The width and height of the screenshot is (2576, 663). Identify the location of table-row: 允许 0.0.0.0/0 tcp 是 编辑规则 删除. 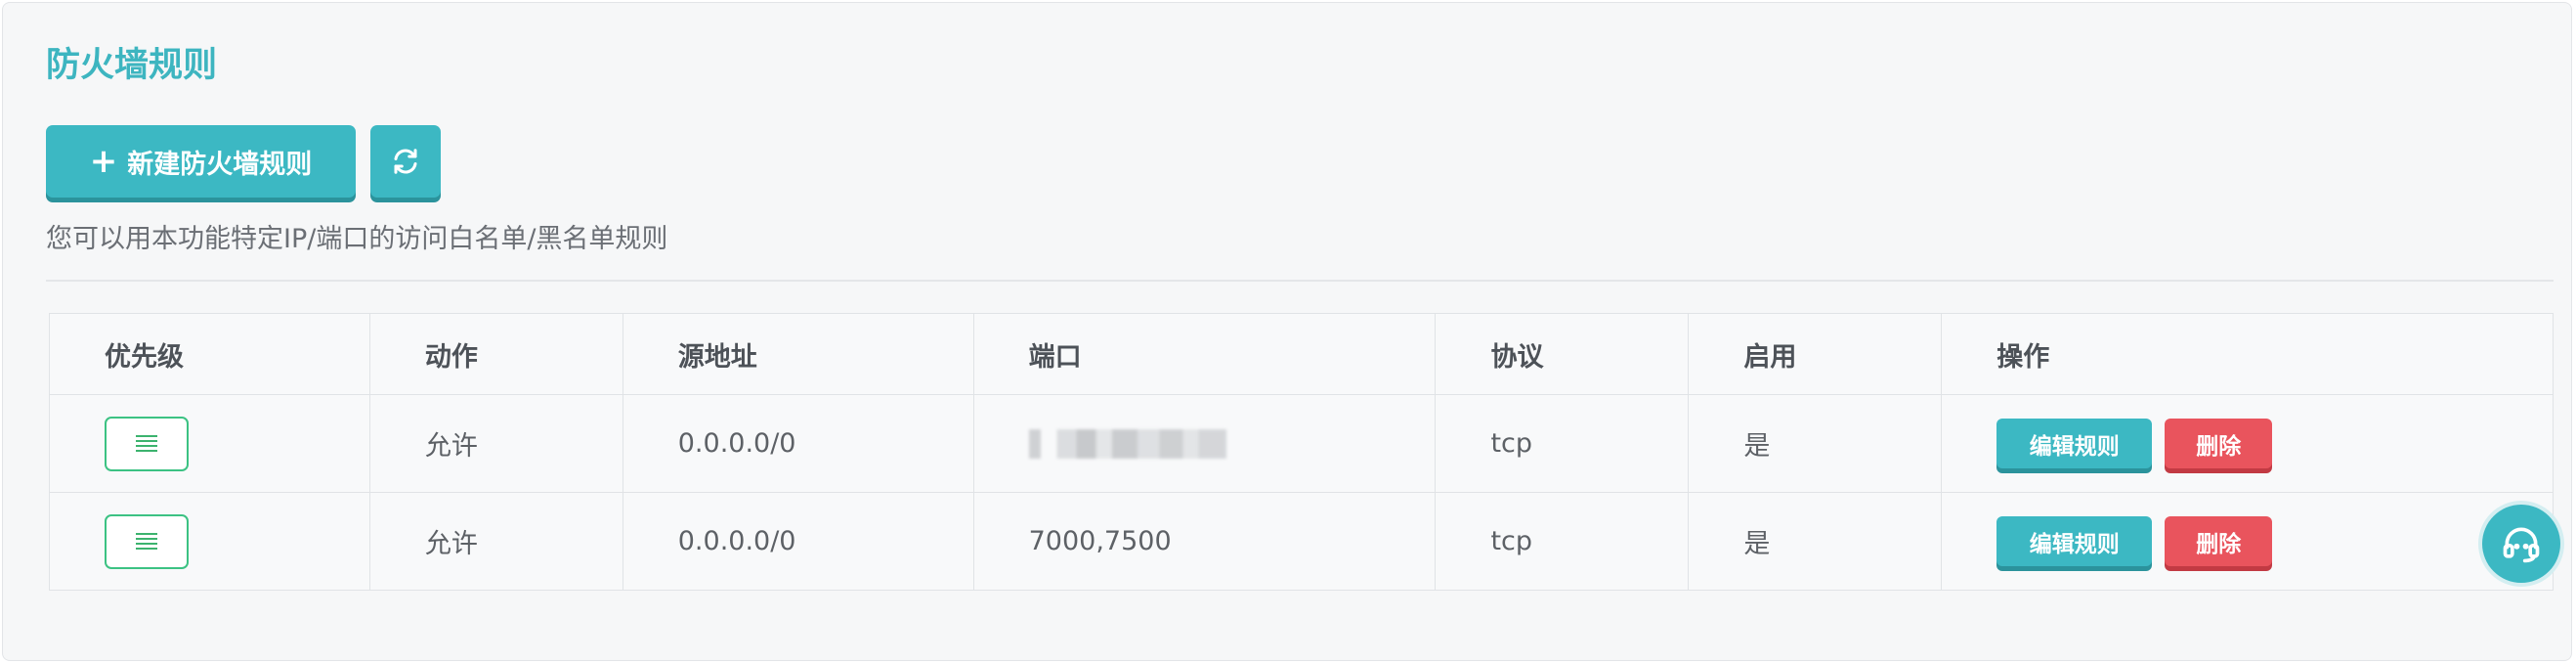
(1301, 443).